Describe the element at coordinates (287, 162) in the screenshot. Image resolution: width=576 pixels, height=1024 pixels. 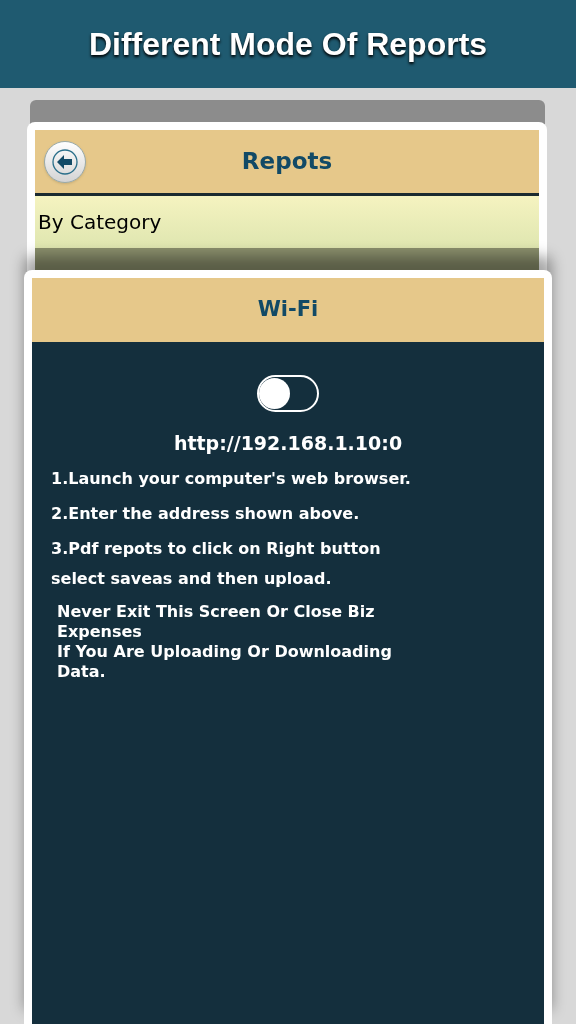
I see `screen-title: Repots` at that location.